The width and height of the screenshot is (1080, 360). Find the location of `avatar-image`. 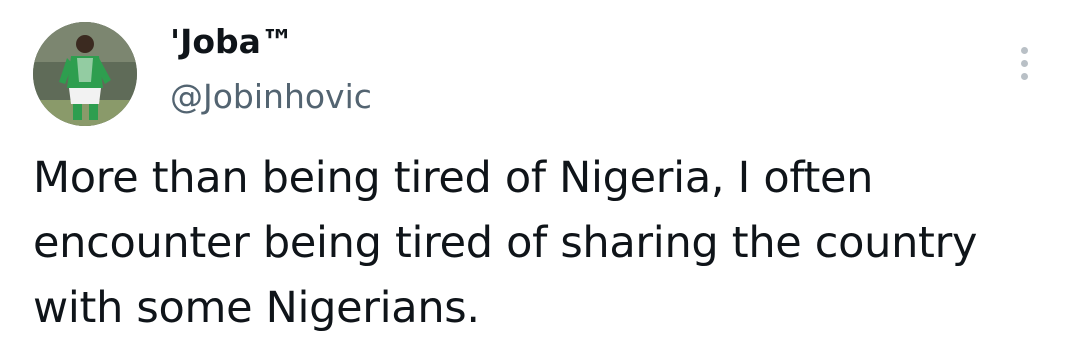

avatar-image is located at coordinates (85, 74).